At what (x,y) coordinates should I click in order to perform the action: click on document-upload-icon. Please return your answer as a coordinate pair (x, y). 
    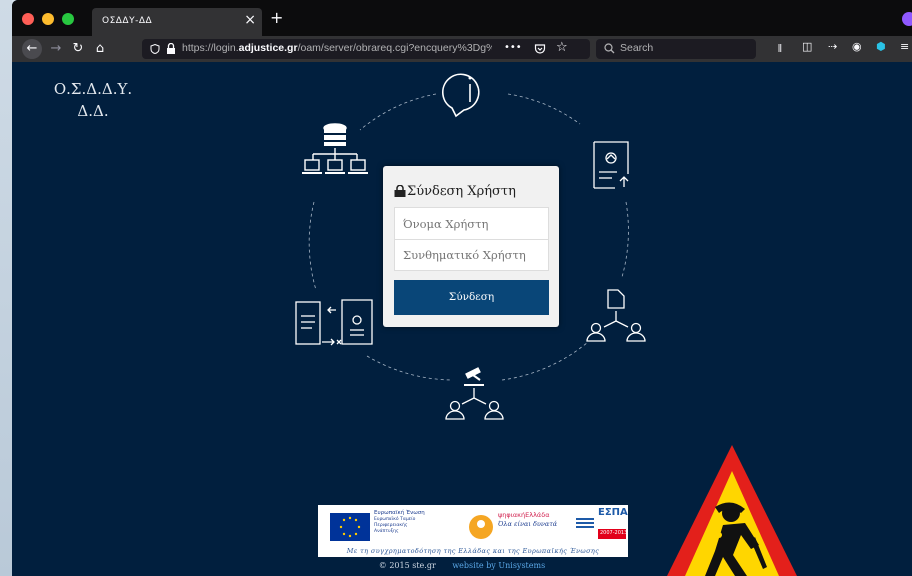
    Looking at the image, I should click on (611, 165).